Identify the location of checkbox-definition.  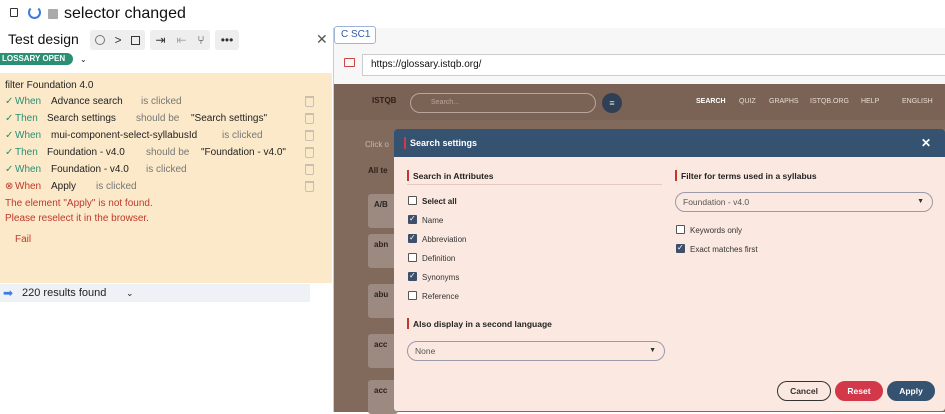
(412, 257).